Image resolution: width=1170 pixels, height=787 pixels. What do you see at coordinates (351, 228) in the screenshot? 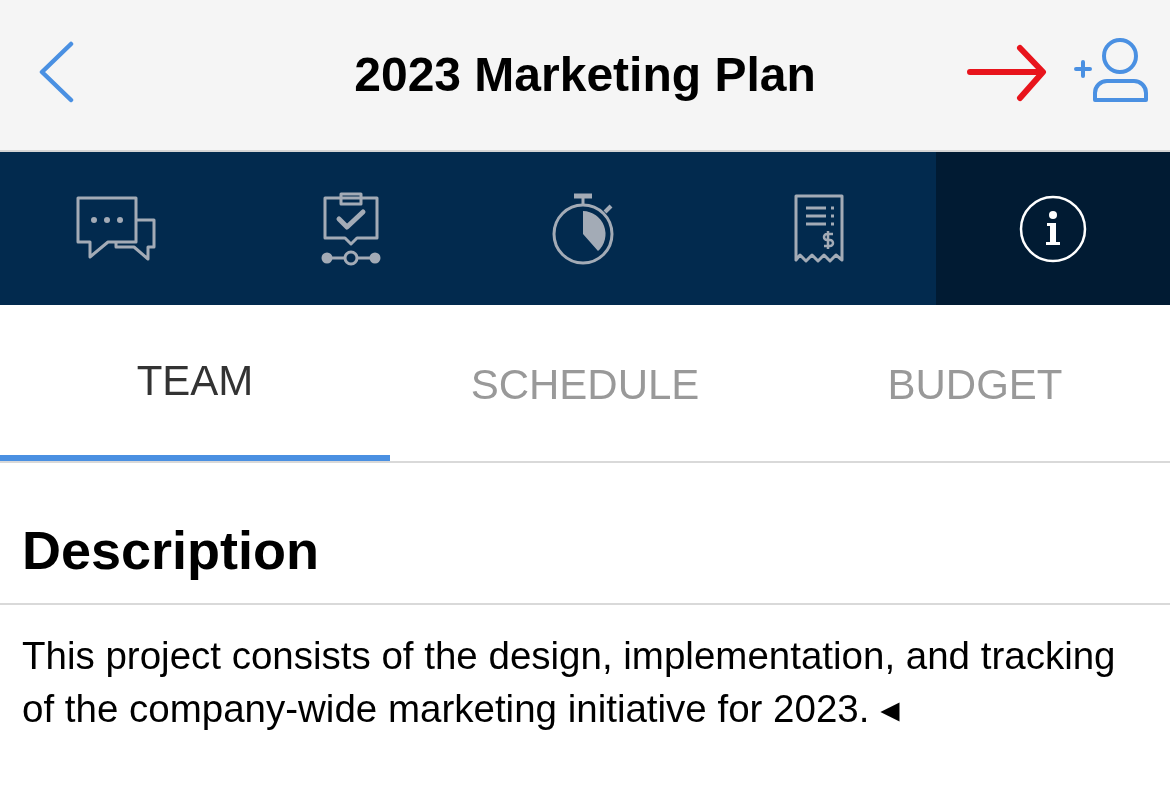
I see `clipboard-check-icon` at bounding box center [351, 228].